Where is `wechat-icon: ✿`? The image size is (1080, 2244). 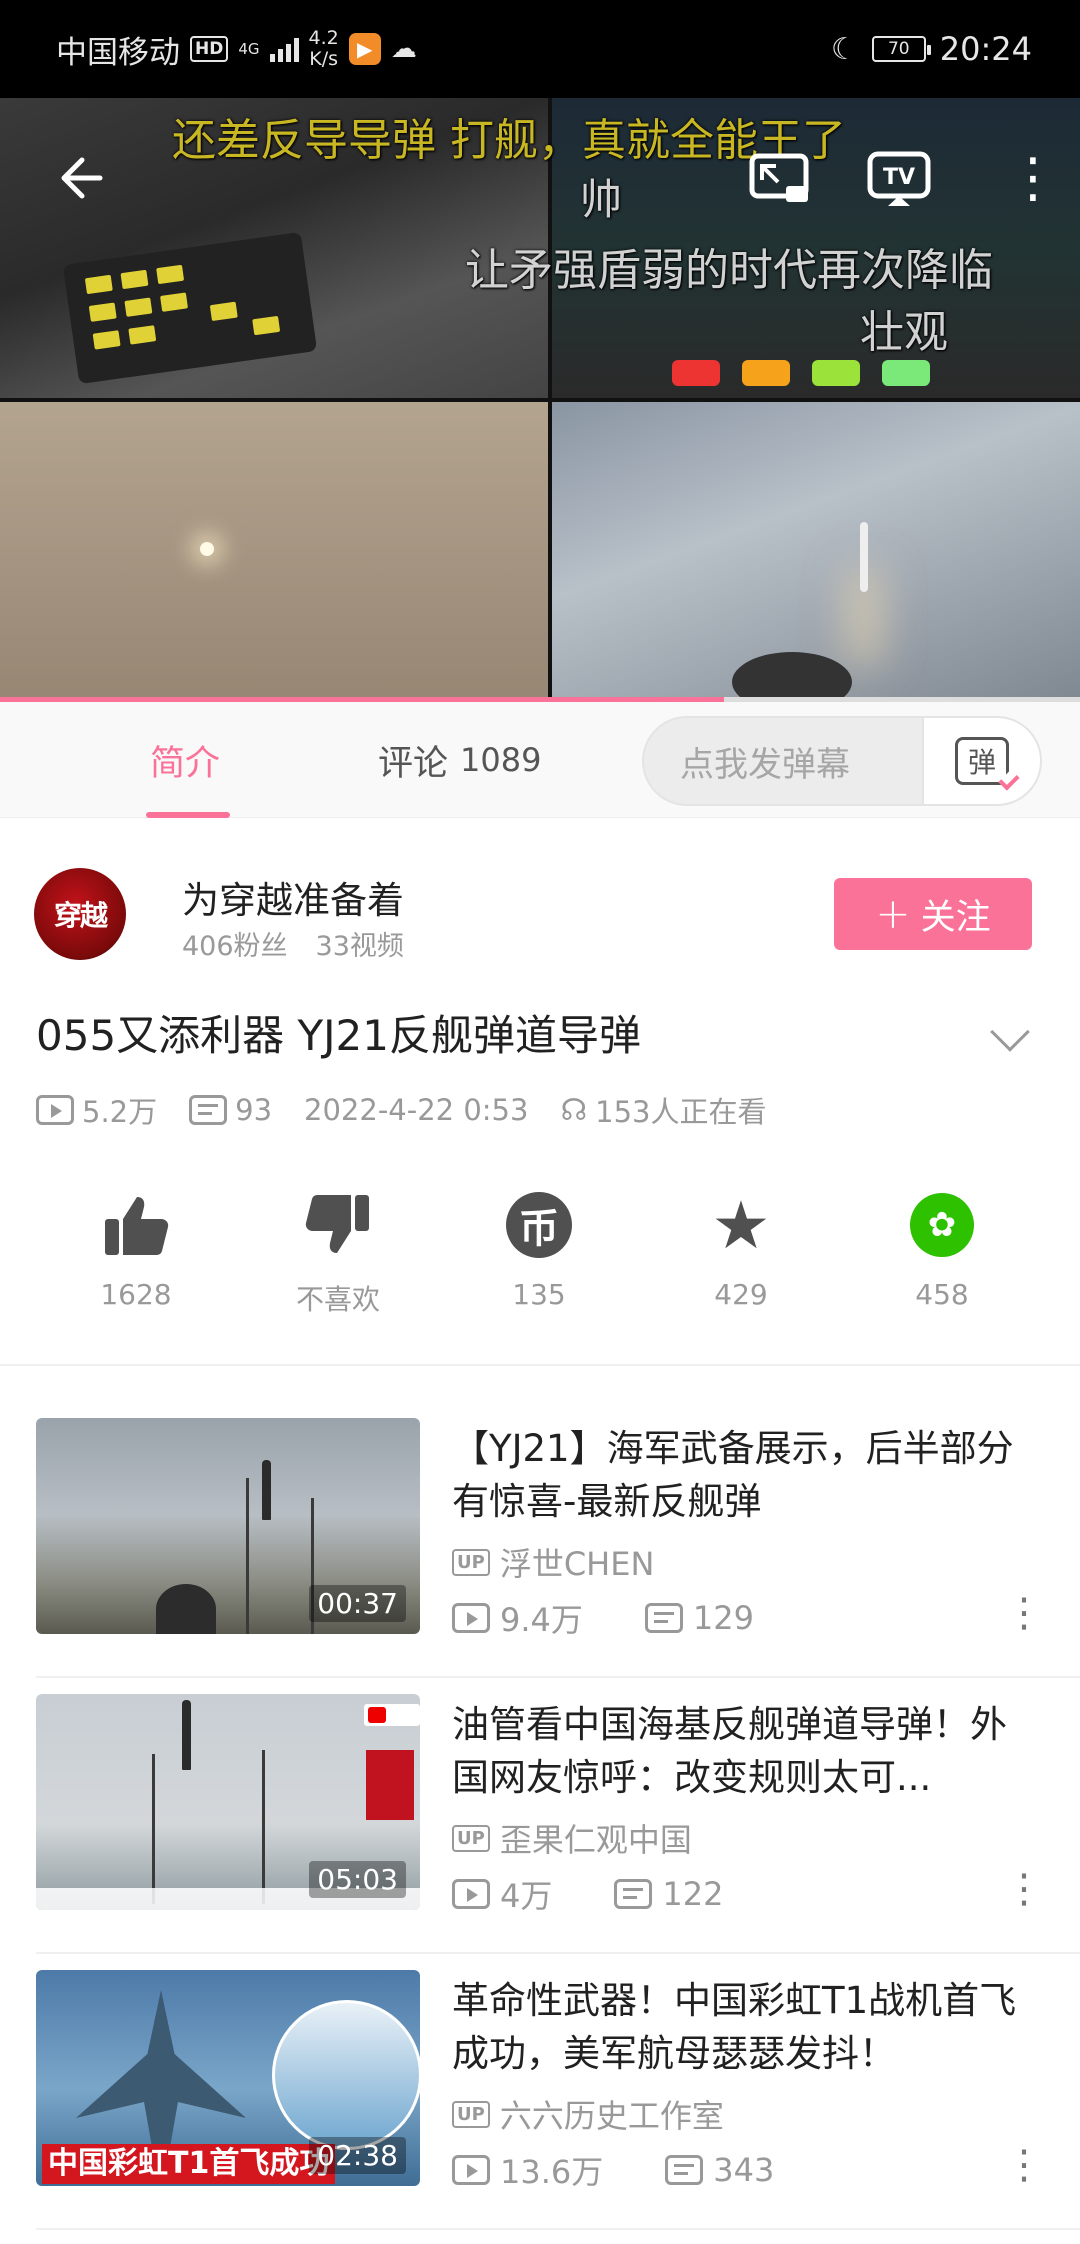 wechat-icon: ✿ is located at coordinates (942, 1225).